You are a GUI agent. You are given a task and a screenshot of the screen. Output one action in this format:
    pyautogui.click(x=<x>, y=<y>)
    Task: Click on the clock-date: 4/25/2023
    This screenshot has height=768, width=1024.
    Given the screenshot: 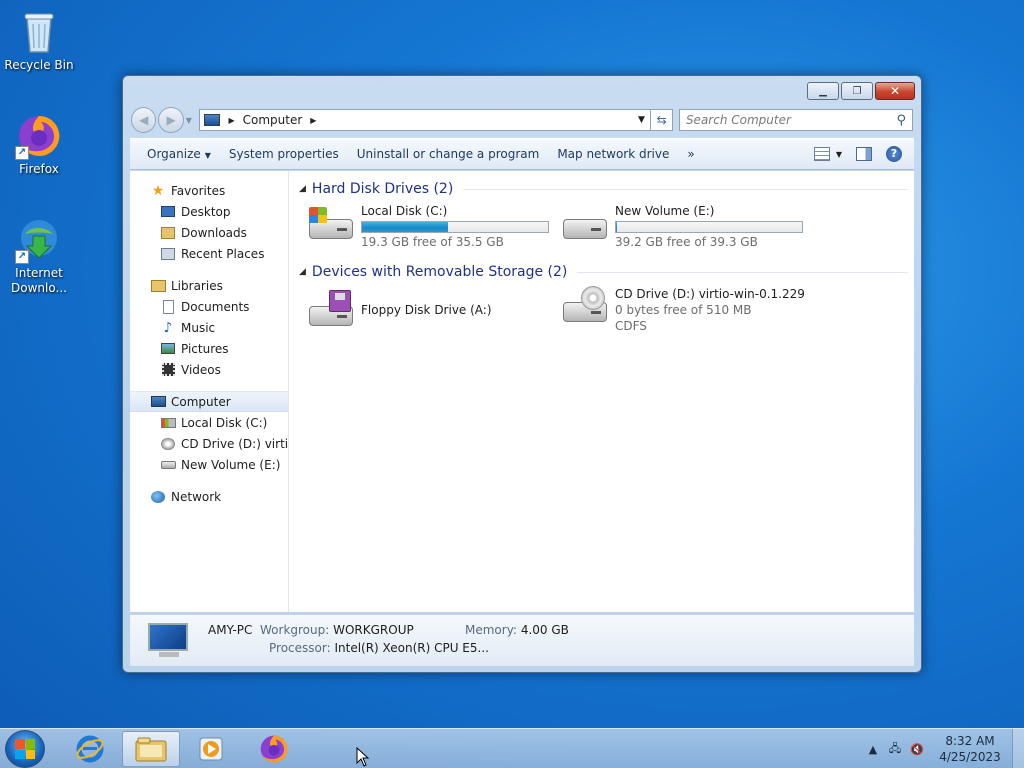 What is the action you would take?
    pyautogui.click(x=970, y=757)
    